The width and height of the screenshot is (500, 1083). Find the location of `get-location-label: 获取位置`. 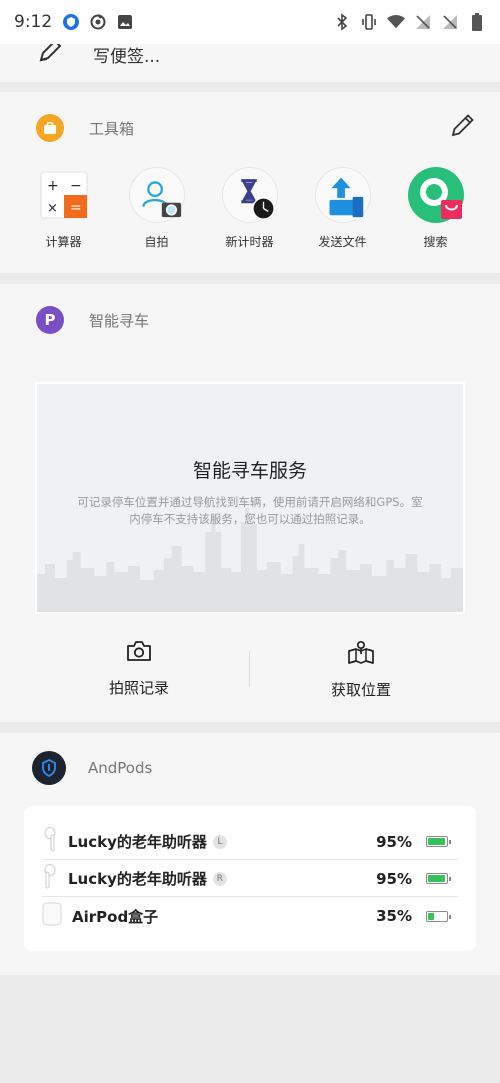

get-location-label: 获取位置 is located at coordinates (360, 690).